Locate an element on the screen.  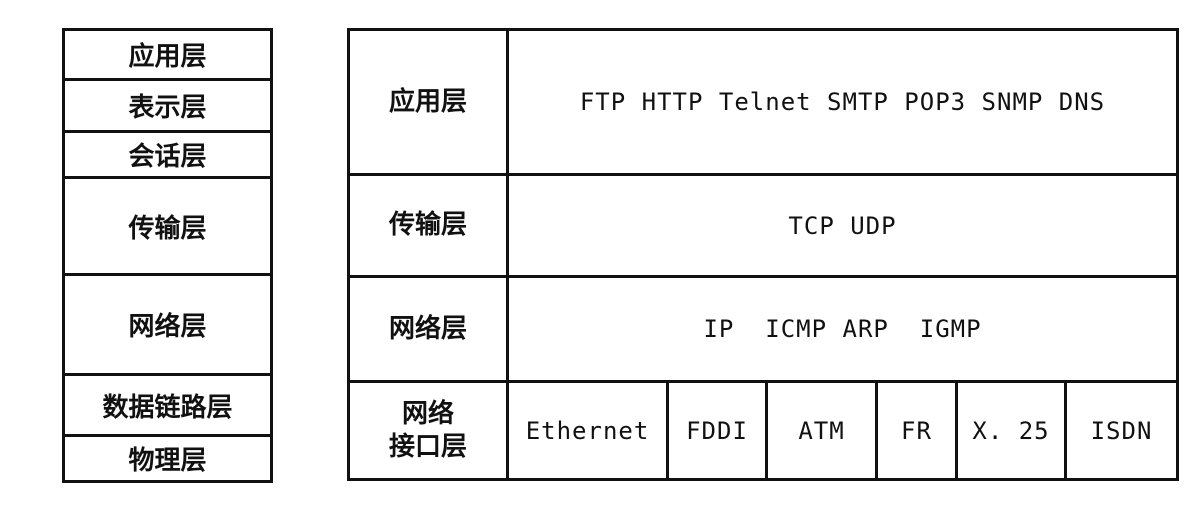
tcpip-layer-label: 应用层 is located at coordinates (429, 102).